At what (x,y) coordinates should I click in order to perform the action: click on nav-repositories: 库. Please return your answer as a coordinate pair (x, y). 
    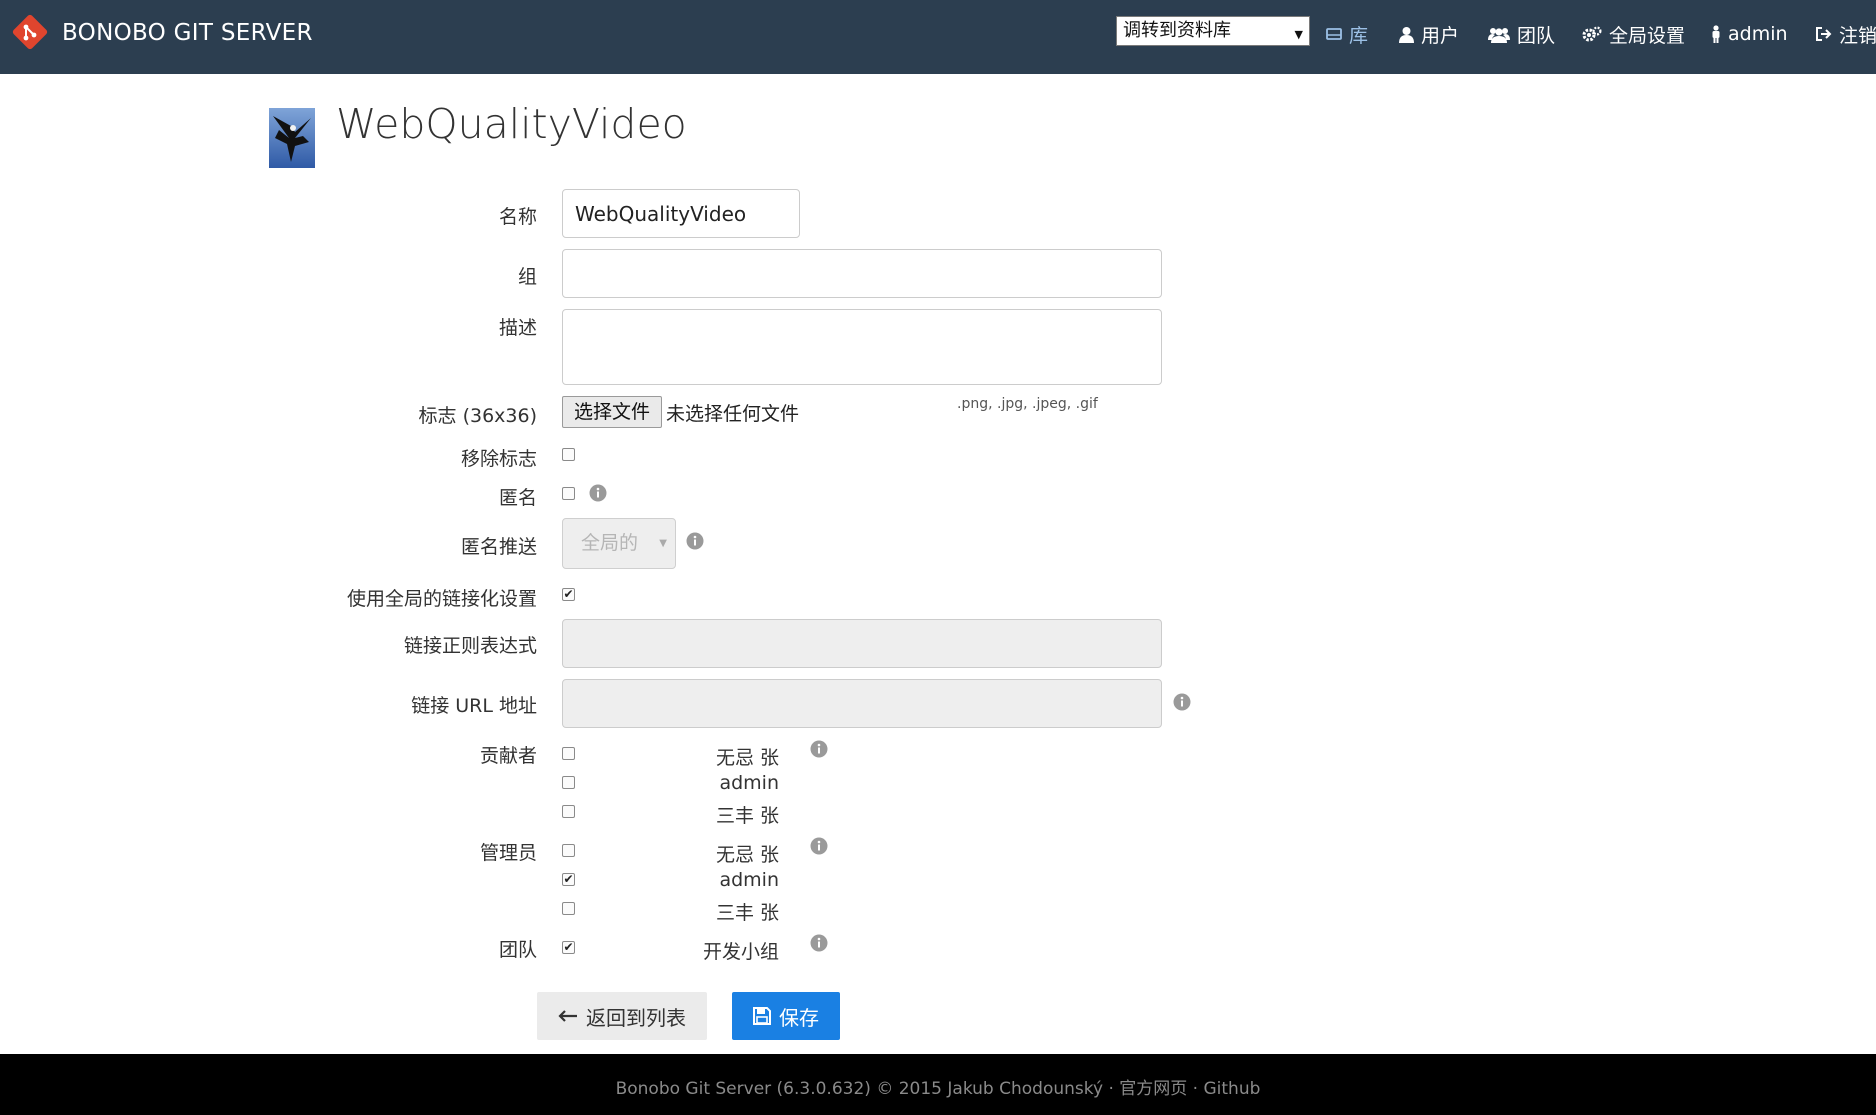
    Looking at the image, I should click on (1347, 34).